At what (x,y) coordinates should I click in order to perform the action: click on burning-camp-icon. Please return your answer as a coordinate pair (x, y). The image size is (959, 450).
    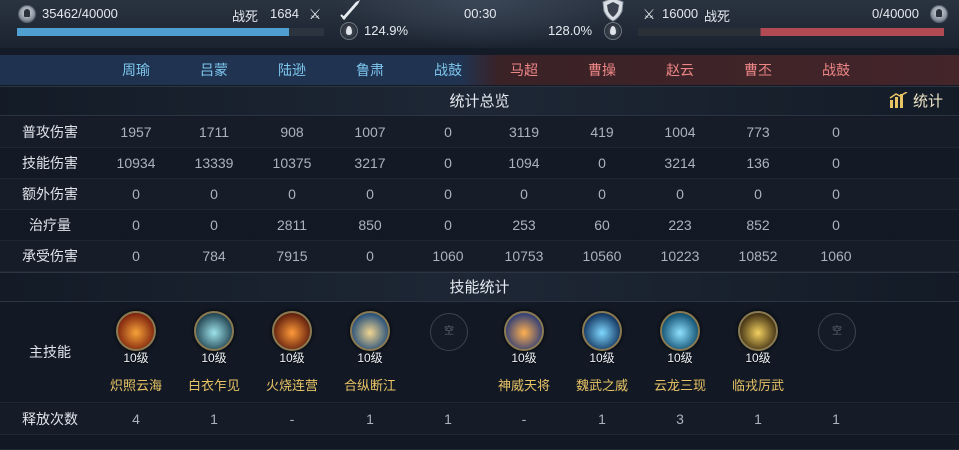
    Looking at the image, I should click on (292, 331).